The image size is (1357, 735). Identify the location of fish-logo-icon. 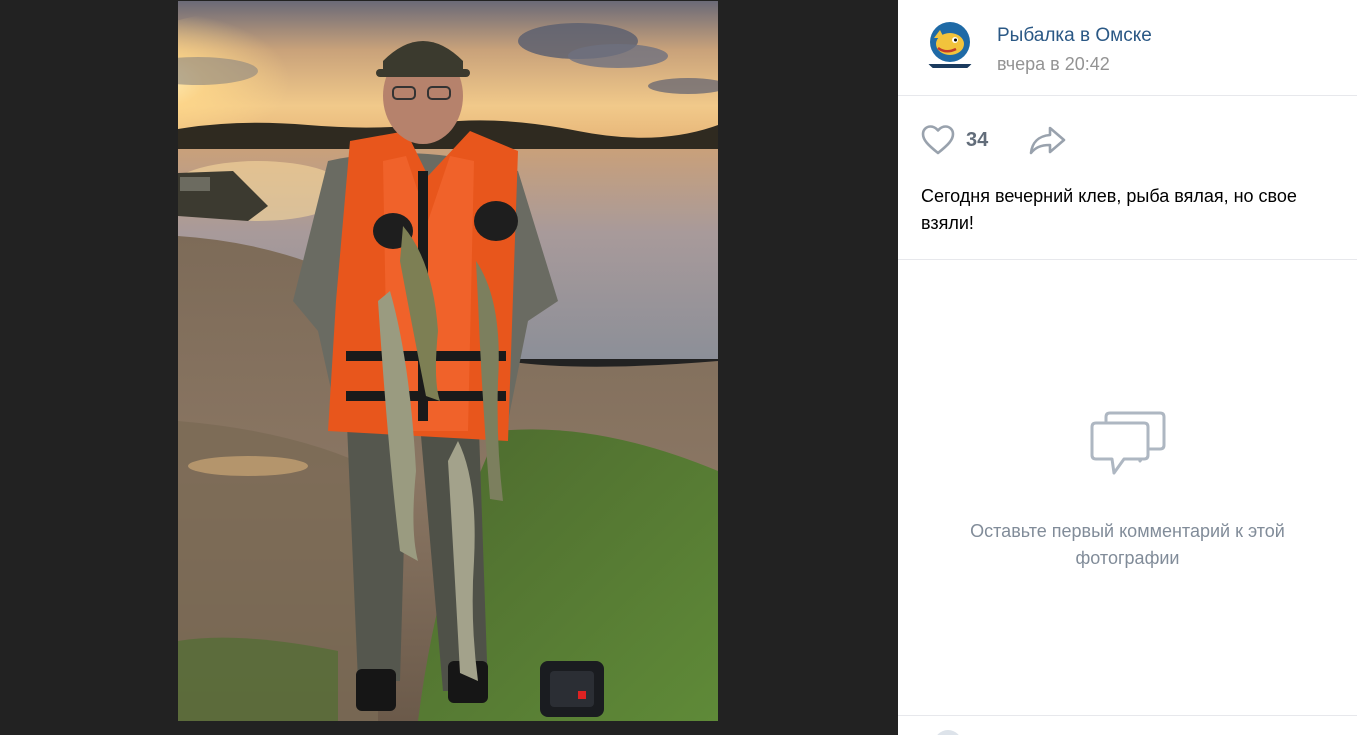
(950, 45).